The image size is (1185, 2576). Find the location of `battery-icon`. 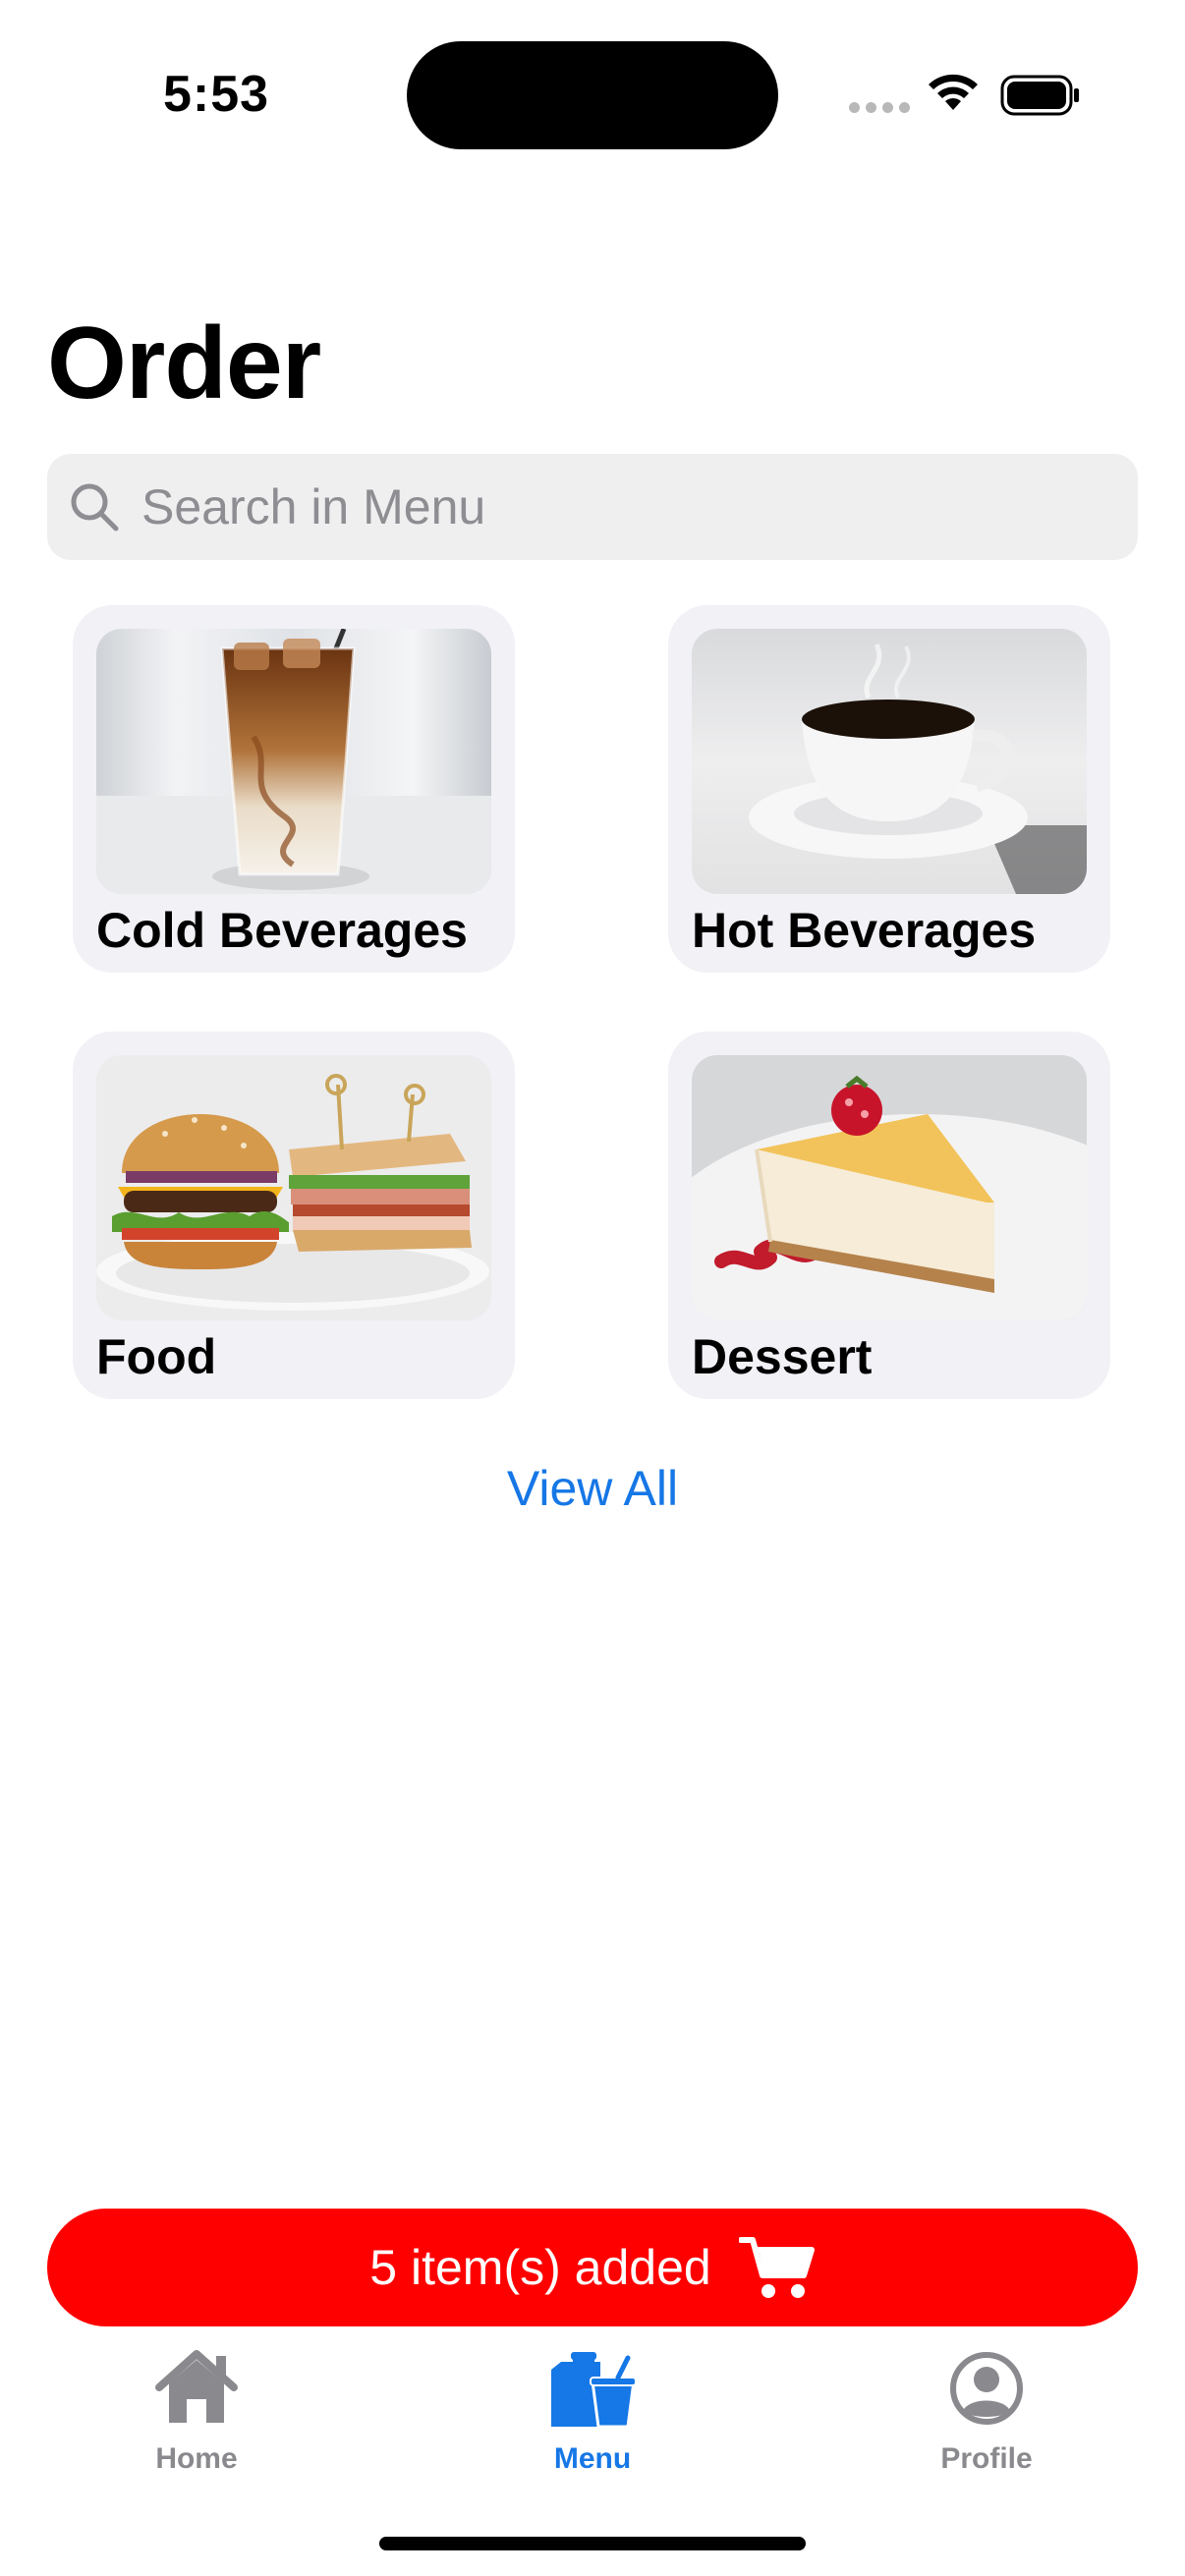

battery-icon is located at coordinates (1040, 95).